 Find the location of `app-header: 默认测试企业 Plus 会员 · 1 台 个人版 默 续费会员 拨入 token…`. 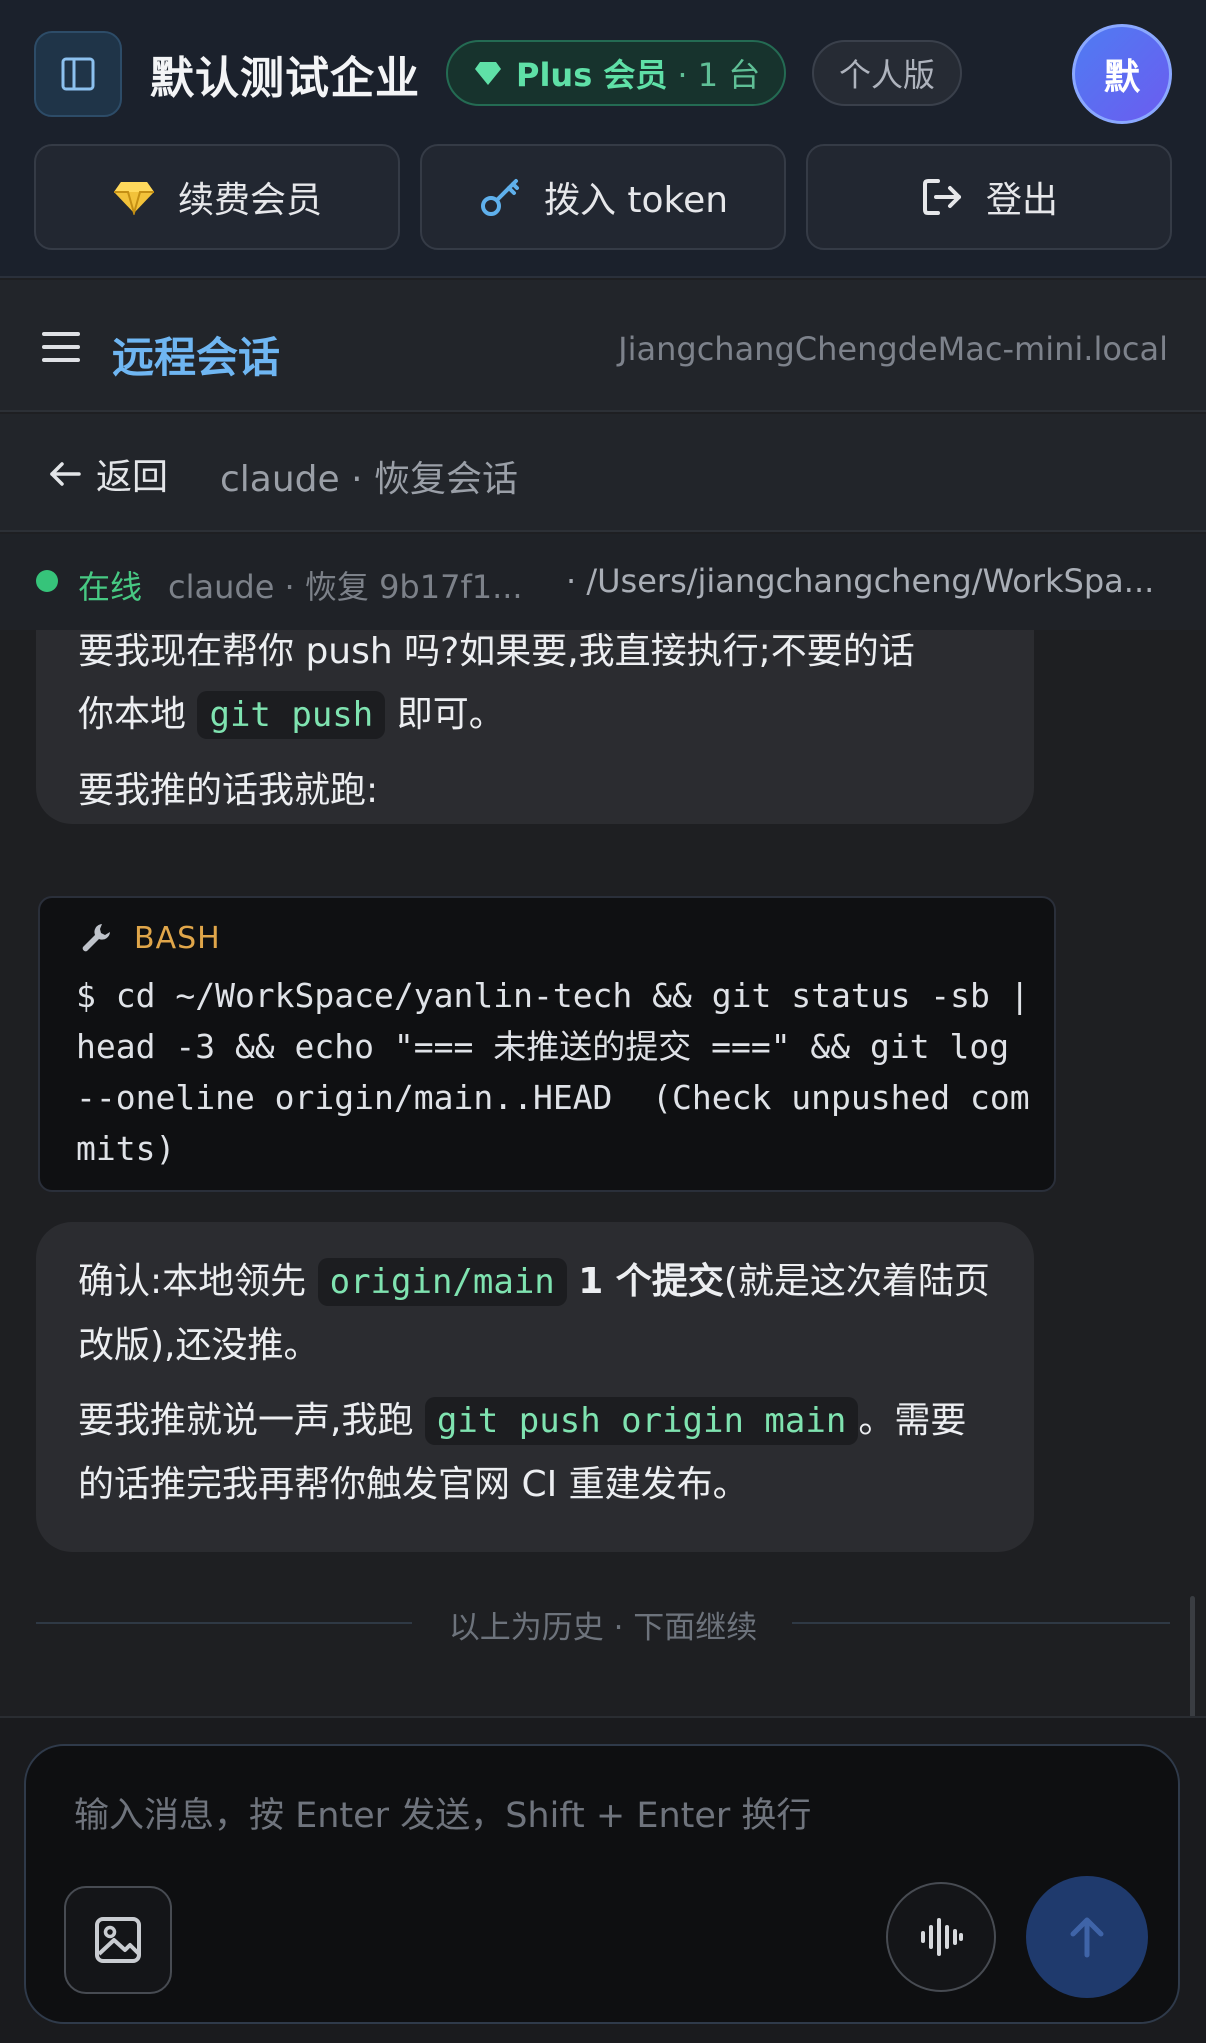

app-header: 默认测试企业 Plus 会员 · 1 台 个人版 默 续费会员 拨入 token… is located at coordinates (603, 139).